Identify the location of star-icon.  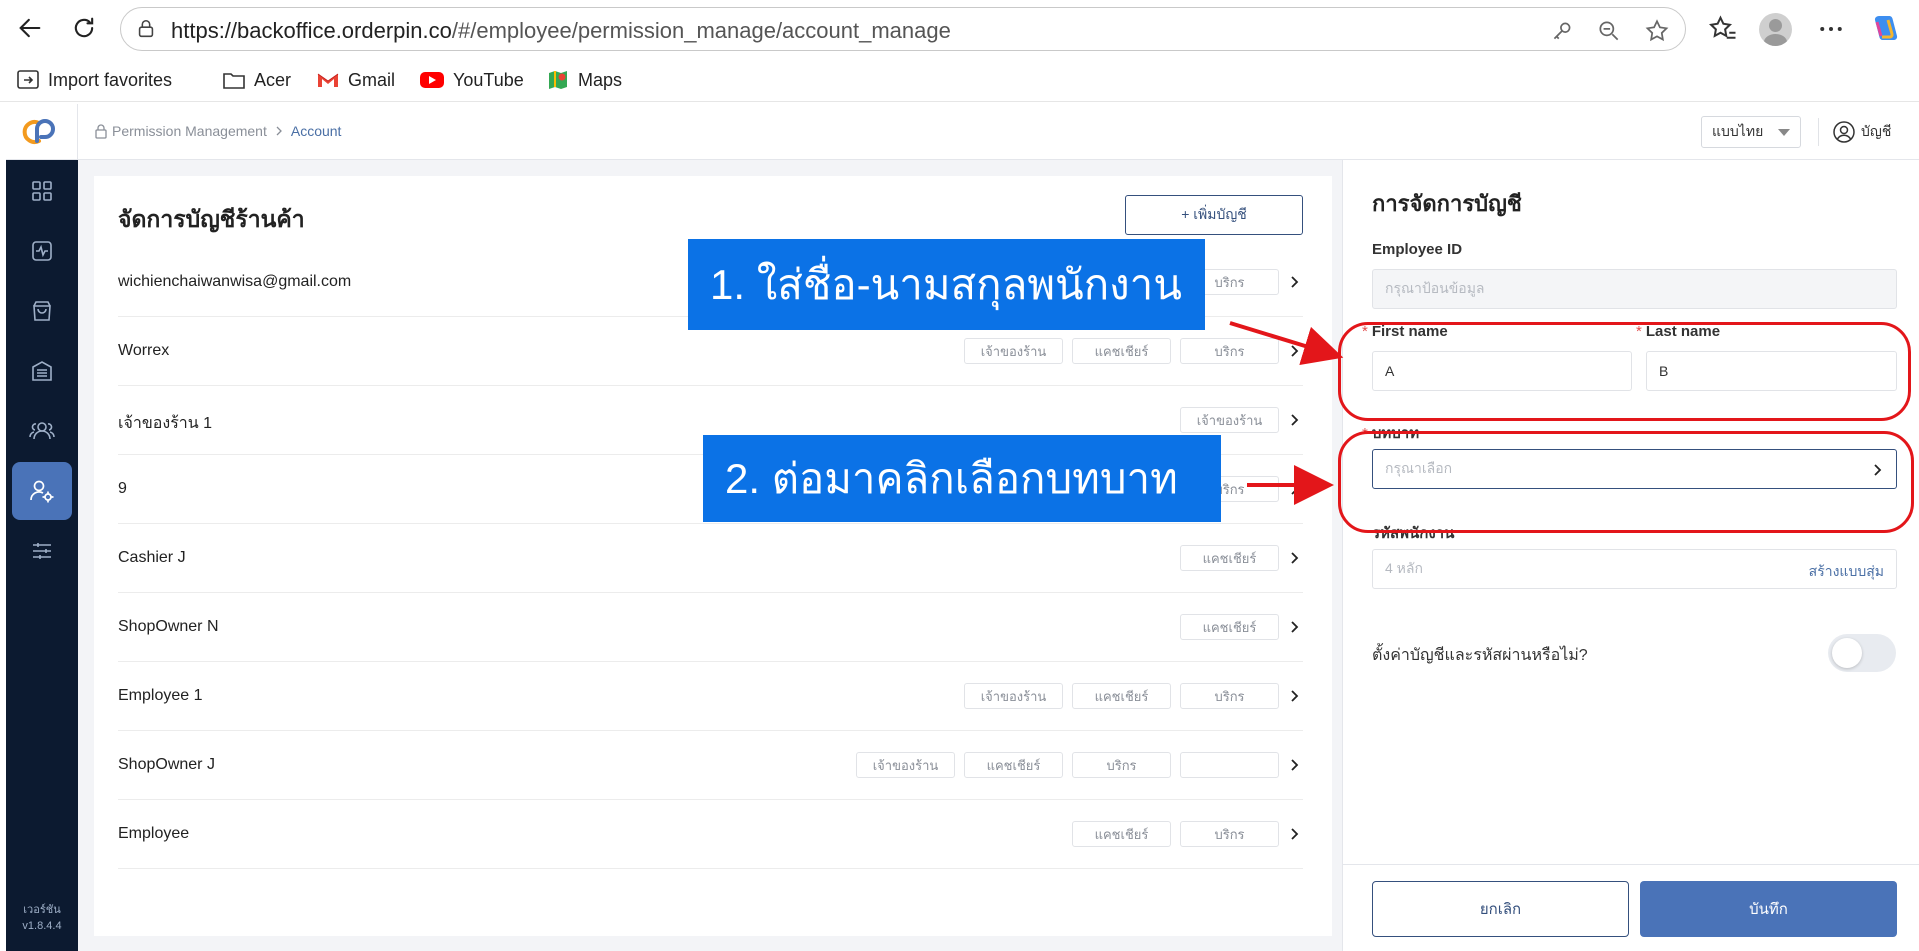
(1657, 31).